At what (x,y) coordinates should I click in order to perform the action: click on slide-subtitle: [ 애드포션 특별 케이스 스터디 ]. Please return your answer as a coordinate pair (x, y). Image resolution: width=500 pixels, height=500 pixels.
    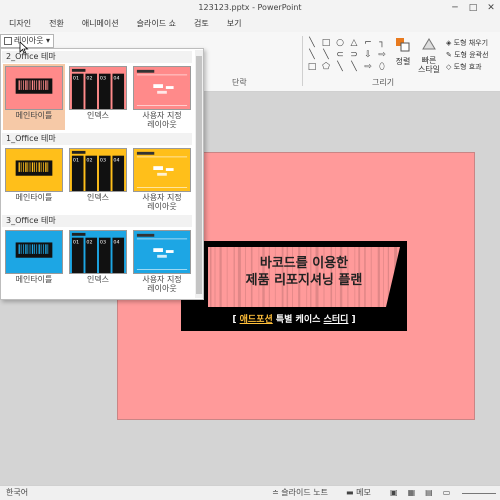
    Looking at the image, I should click on (294, 318).